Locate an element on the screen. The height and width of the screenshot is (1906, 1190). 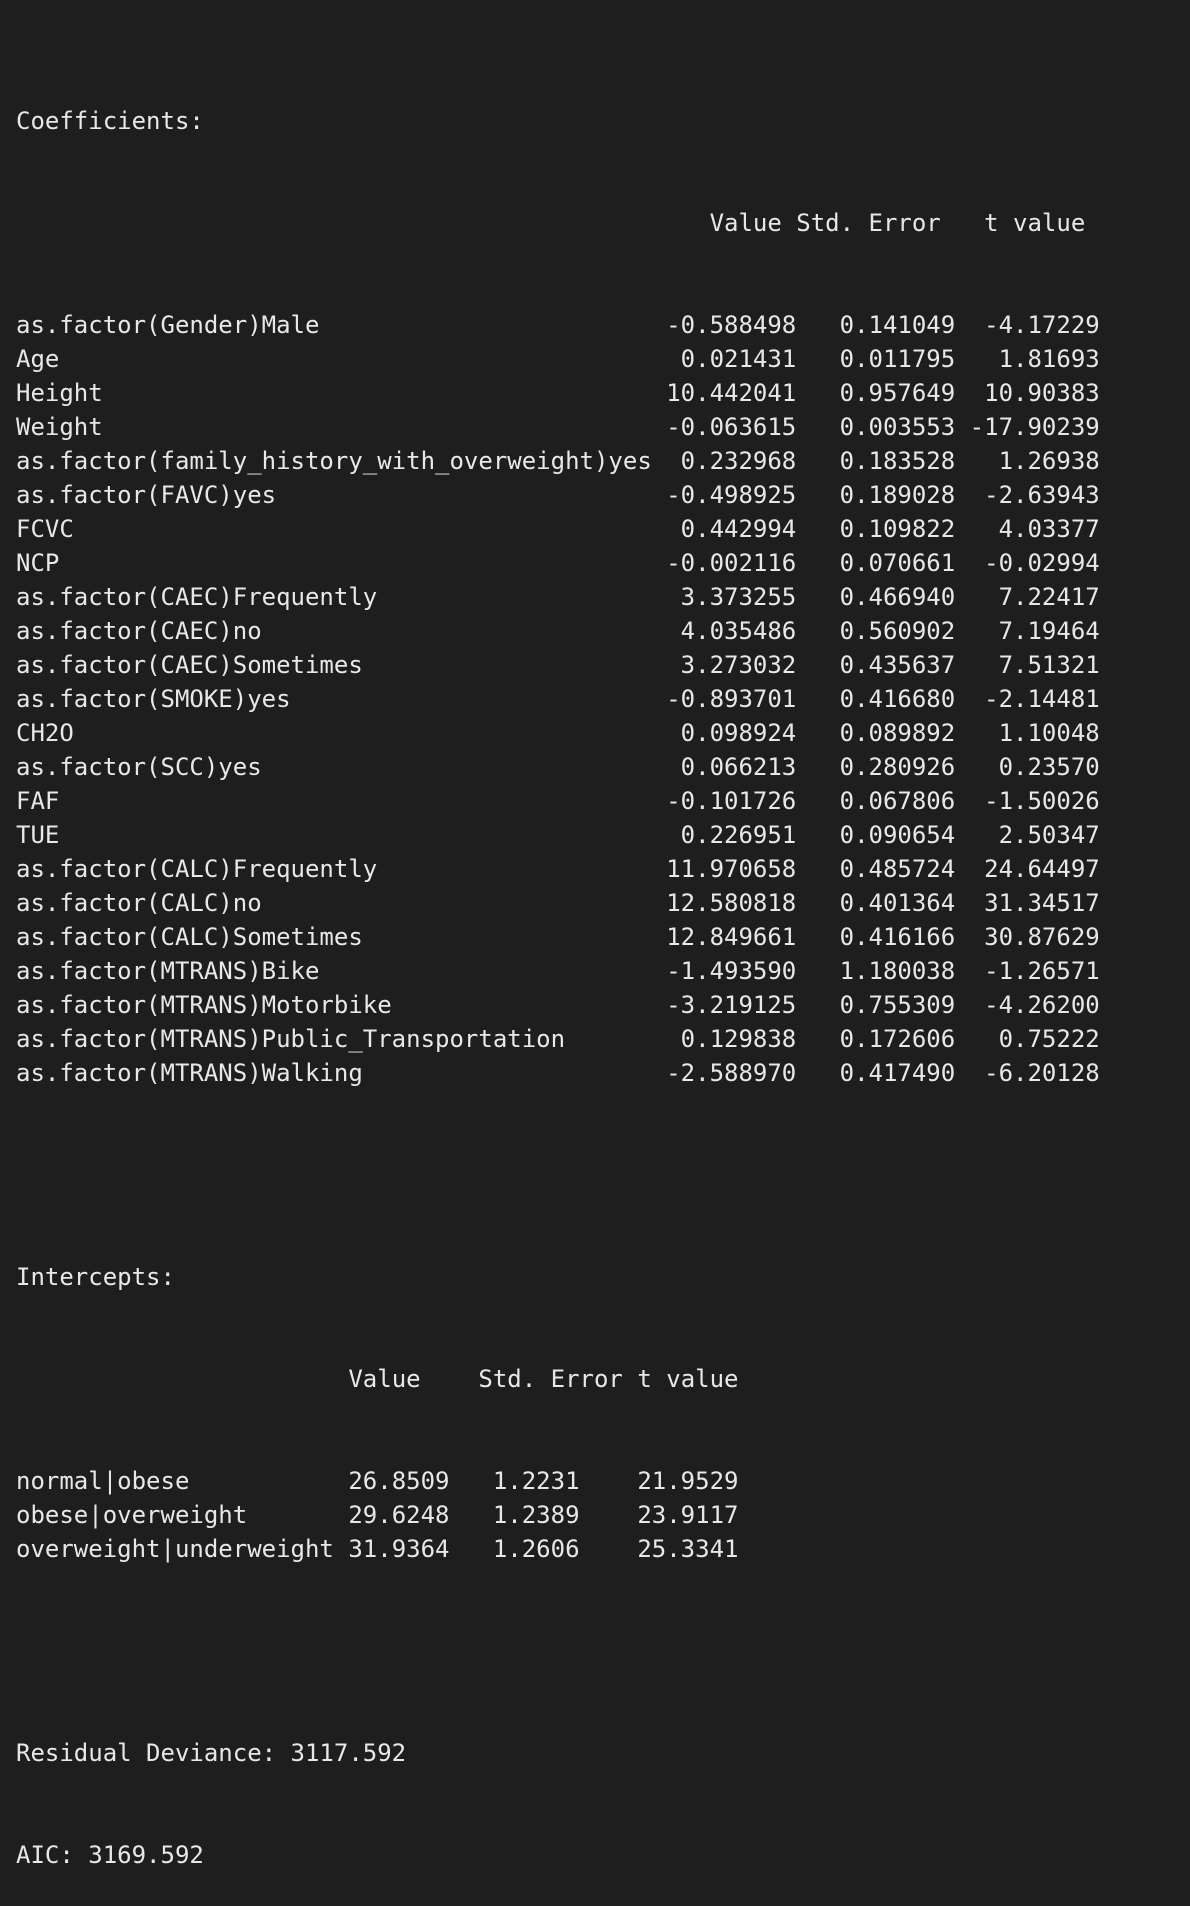
int-col-value: Value is located at coordinates (384, 1379).